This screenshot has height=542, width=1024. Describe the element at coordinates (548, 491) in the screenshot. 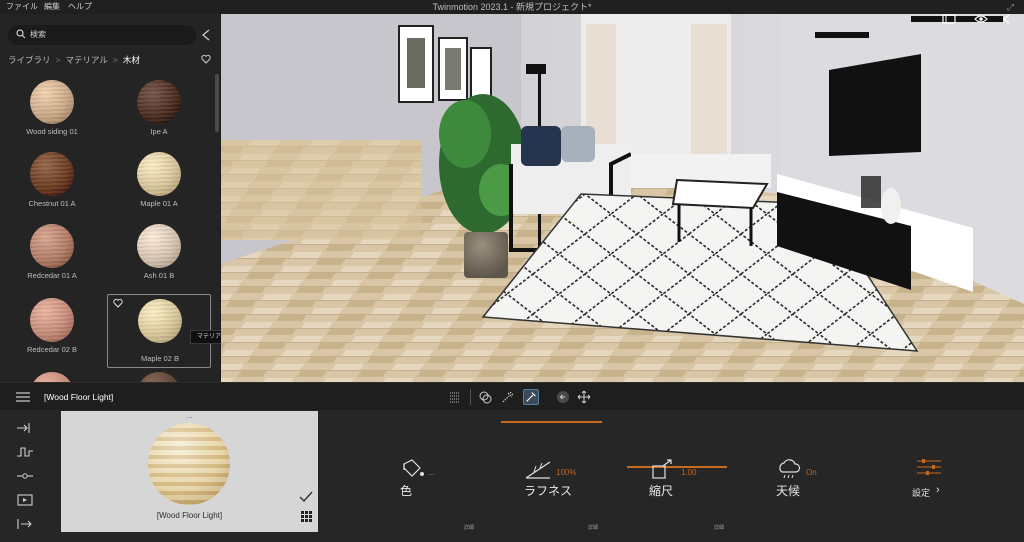

I see `roughness-label: ラフネス` at that location.